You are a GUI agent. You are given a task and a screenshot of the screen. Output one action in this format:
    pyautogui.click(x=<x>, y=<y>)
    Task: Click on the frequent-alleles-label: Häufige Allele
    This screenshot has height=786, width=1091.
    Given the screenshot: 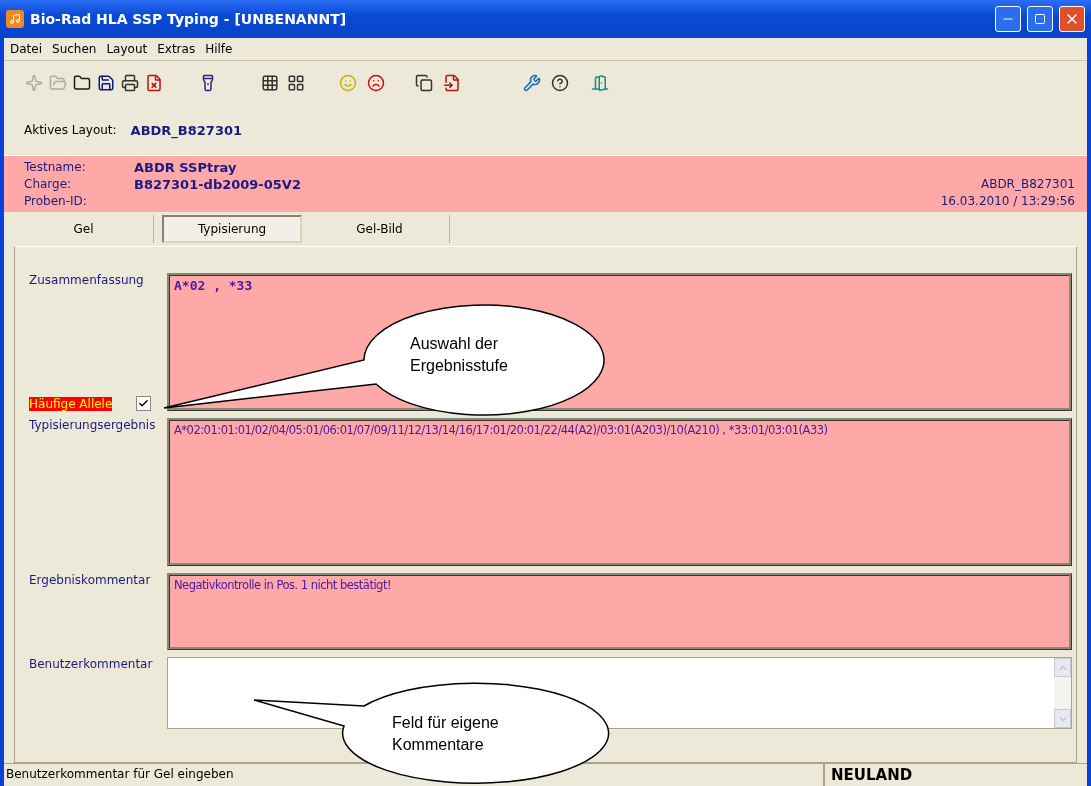 What is the action you would take?
    pyautogui.click(x=71, y=403)
    